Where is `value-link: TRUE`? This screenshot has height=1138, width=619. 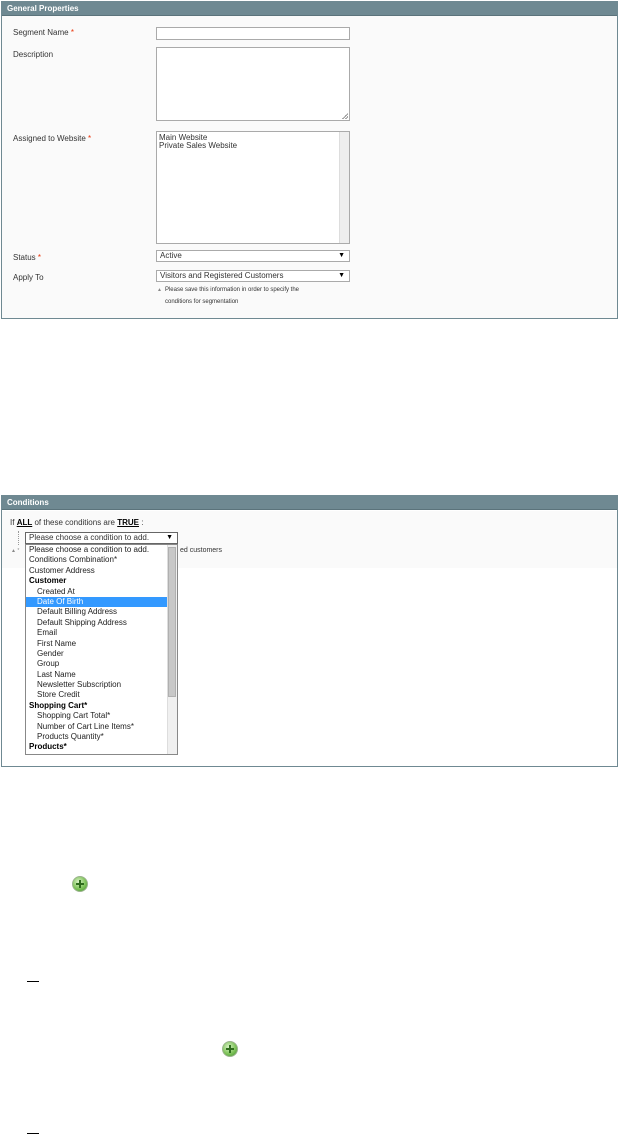
value-link: TRUE is located at coordinates (128, 522).